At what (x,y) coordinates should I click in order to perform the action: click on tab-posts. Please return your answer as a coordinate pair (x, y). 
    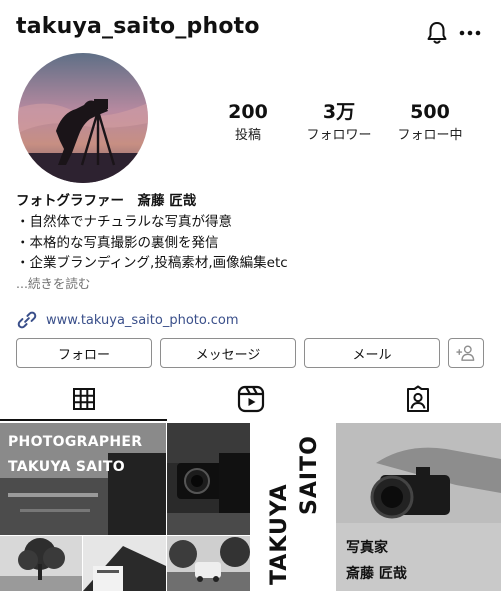
    Looking at the image, I should click on (83, 398).